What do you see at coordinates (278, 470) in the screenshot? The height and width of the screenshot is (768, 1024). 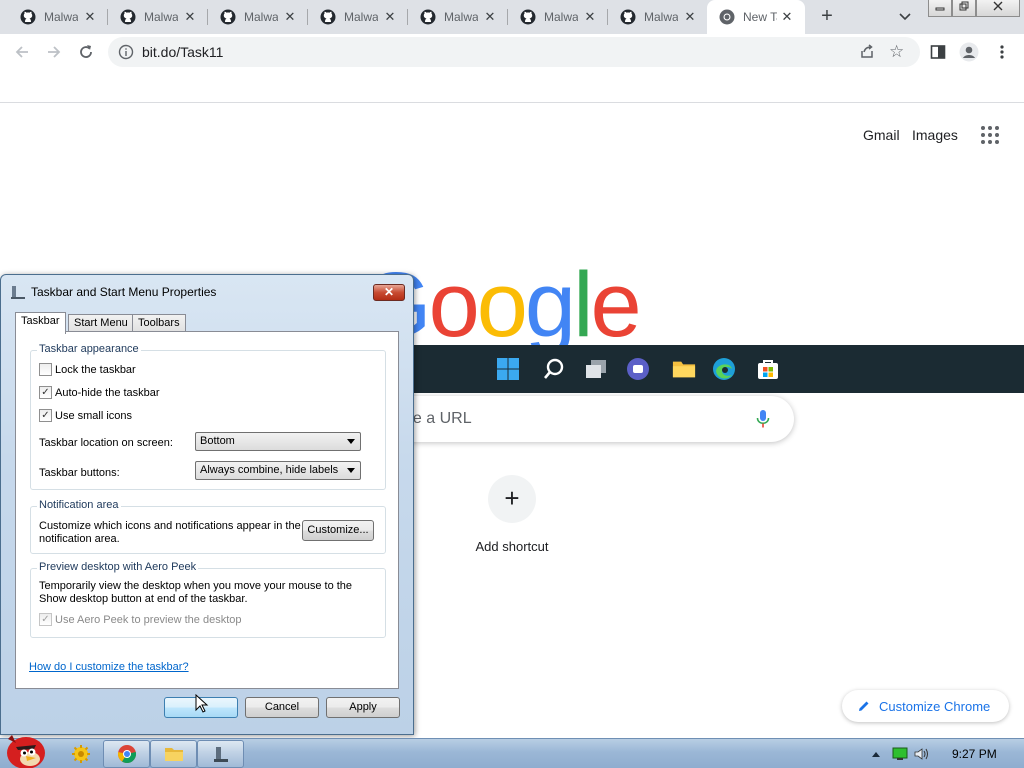 I see `taskbar-buttons-dropdown: Always combine, hide labels` at bounding box center [278, 470].